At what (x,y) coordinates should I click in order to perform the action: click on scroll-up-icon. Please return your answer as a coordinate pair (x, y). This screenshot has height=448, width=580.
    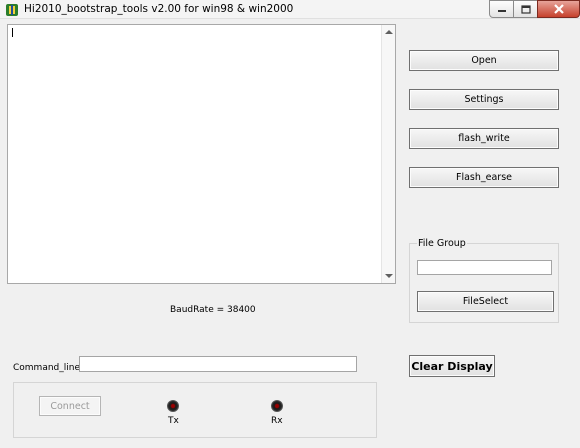
    Looking at the image, I should click on (389, 32).